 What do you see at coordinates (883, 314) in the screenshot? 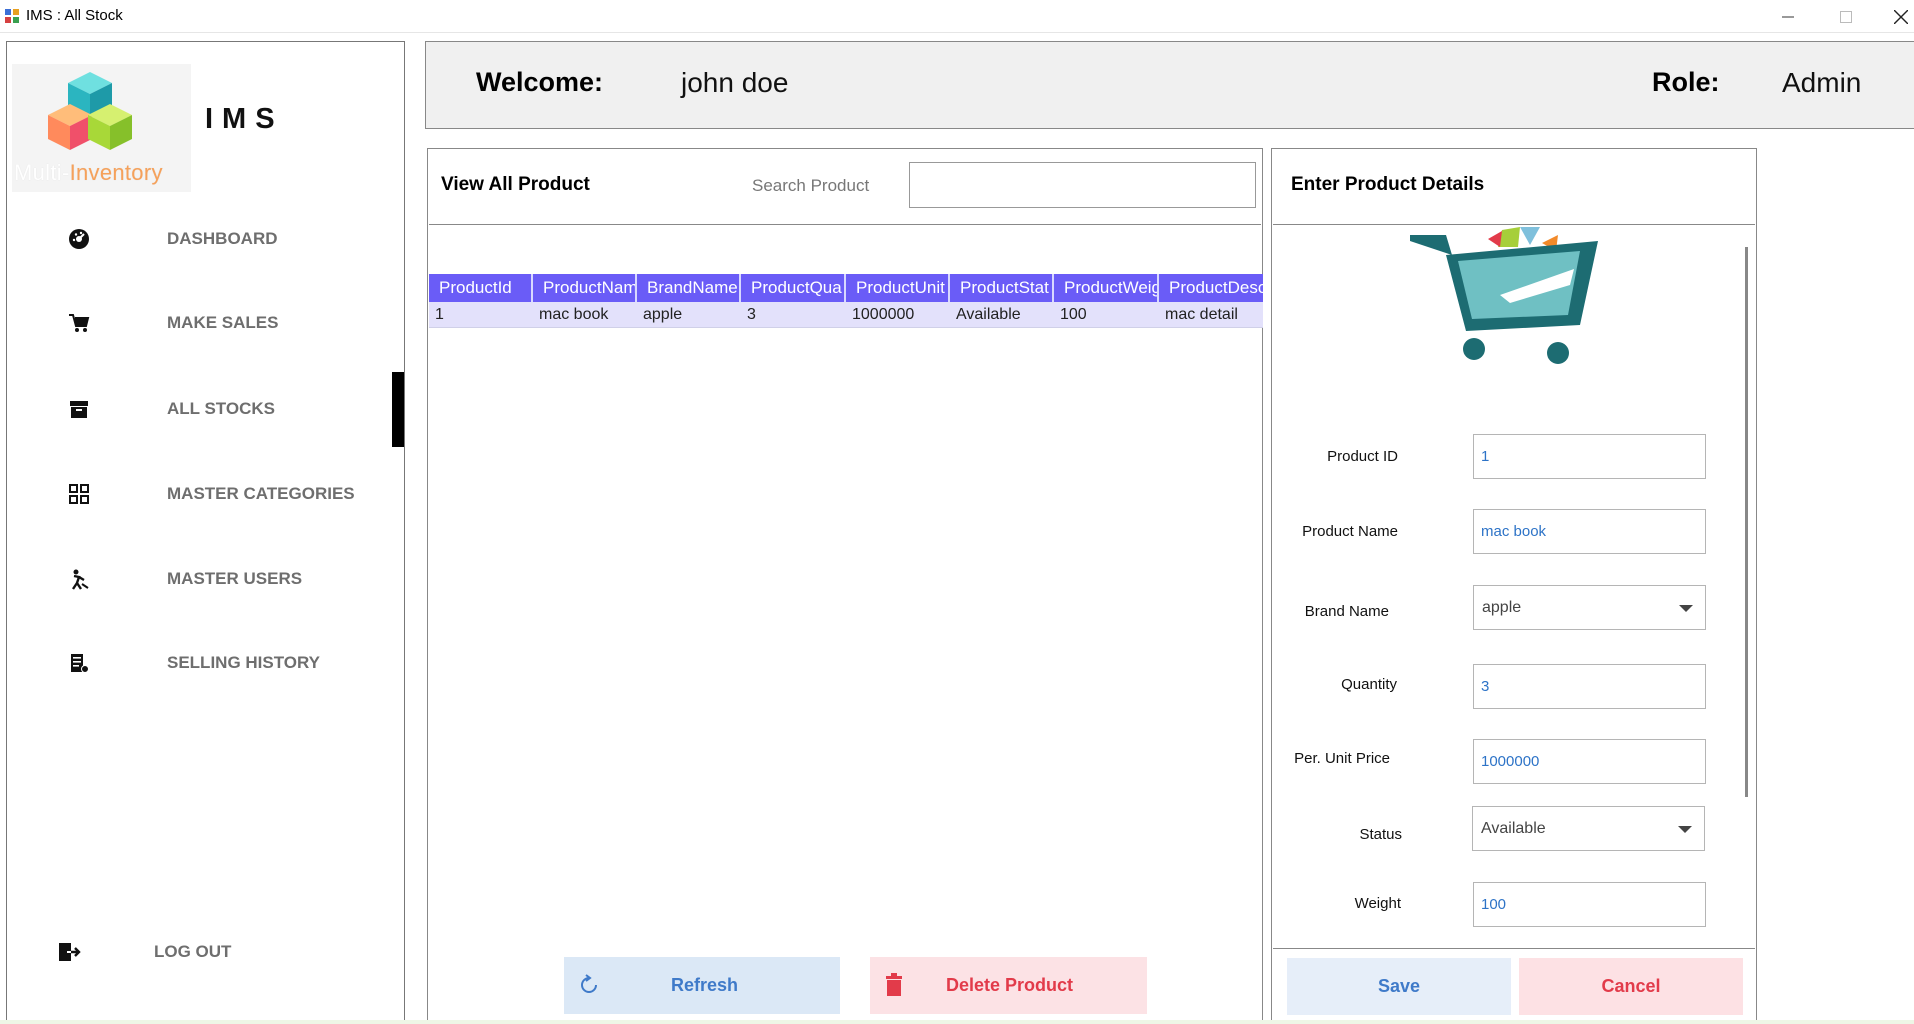
I see `table-cell: 1000000` at bounding box center [883, 314].